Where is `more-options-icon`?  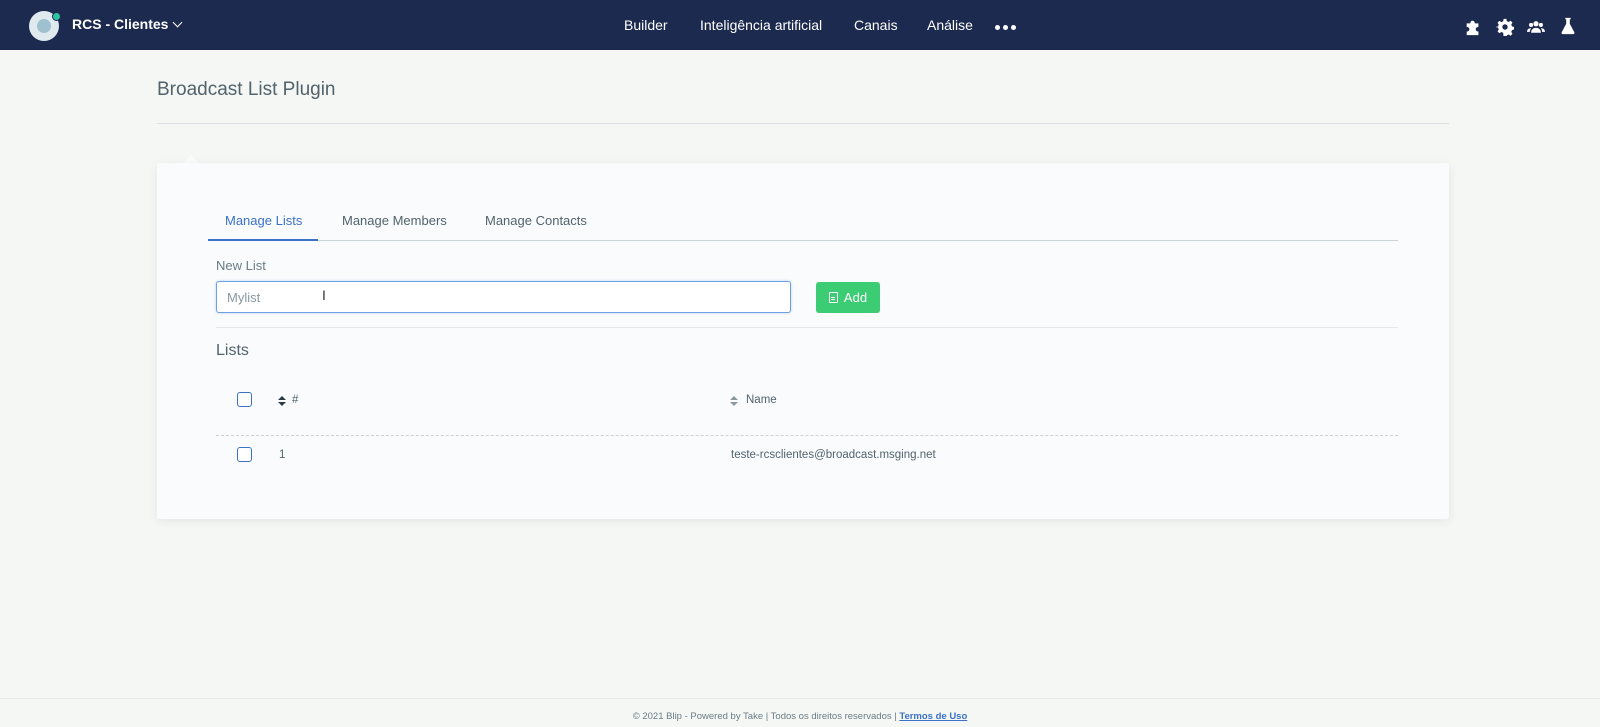
more-options-icon is located at coordinates (1005, 27).